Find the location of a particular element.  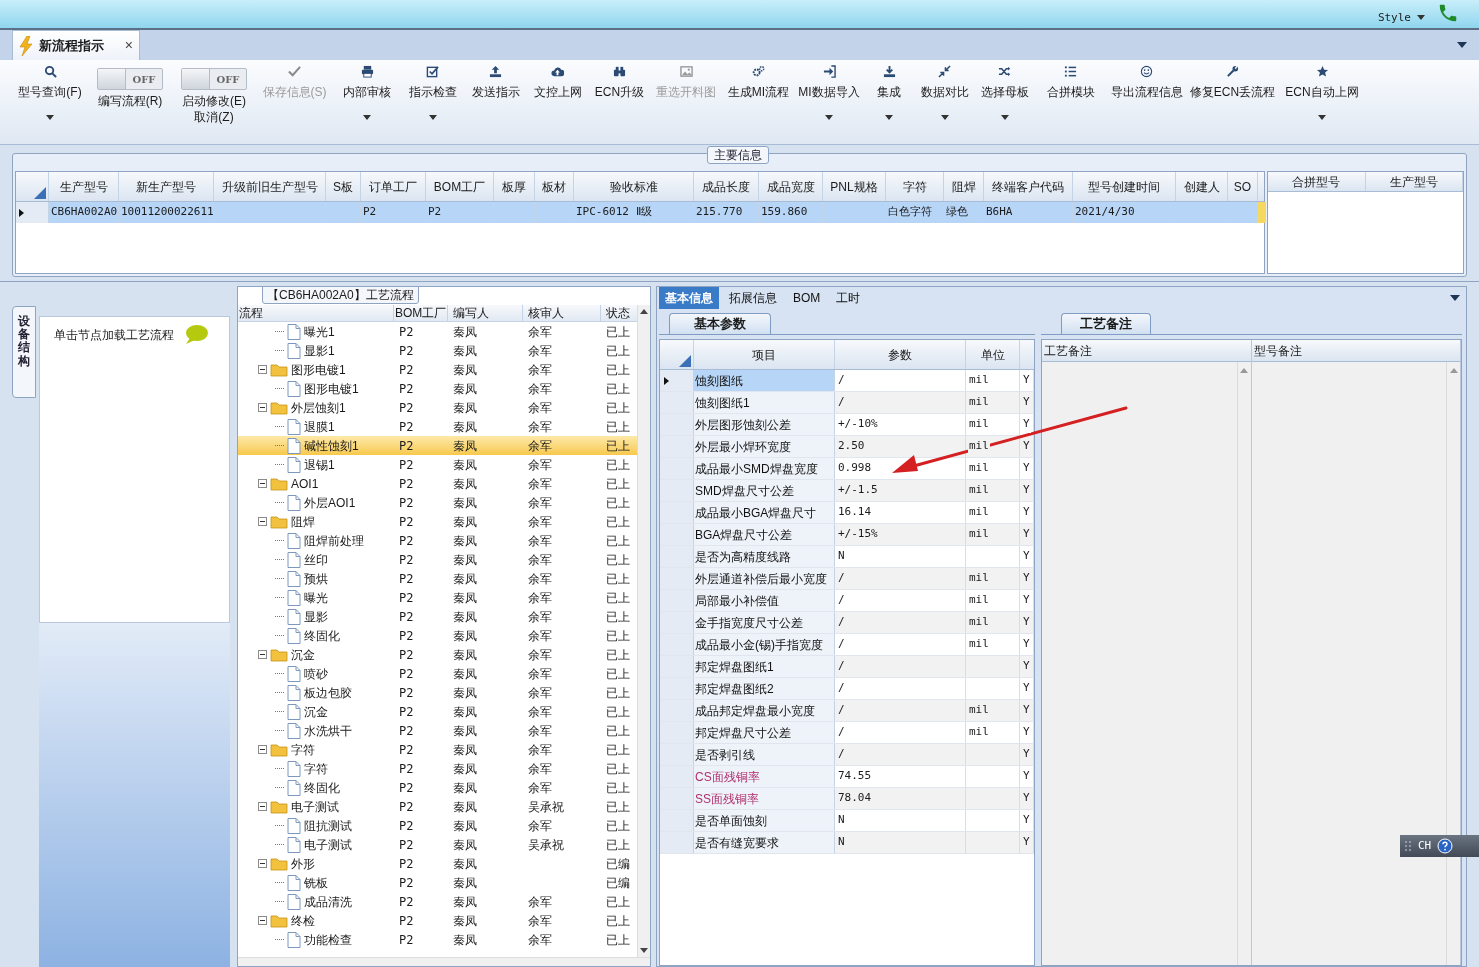

column-header: 字符 is located at coordinates (915, 186).